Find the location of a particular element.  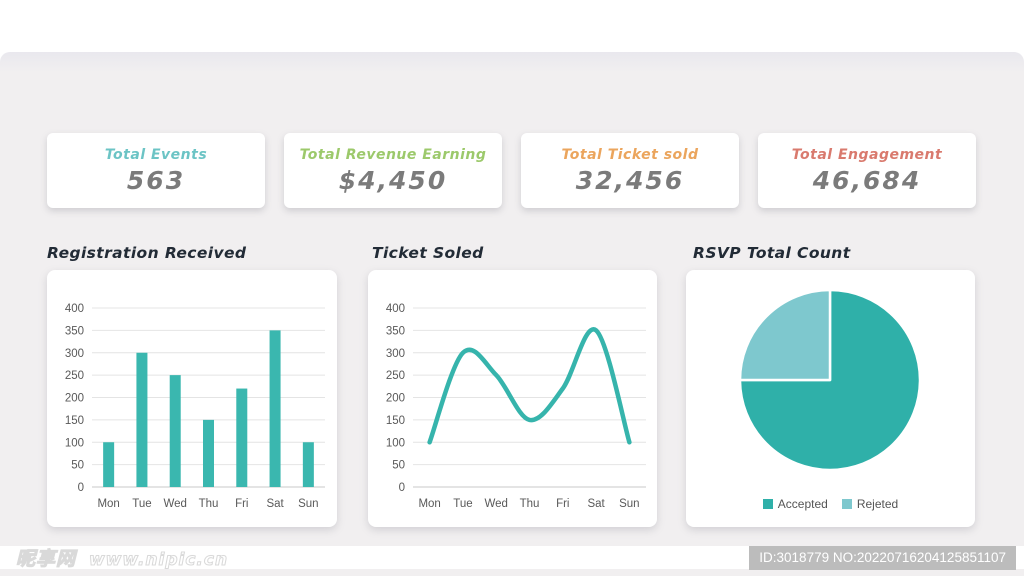

chart-title-registration: Registration Received is located at coordinates (147, 253).